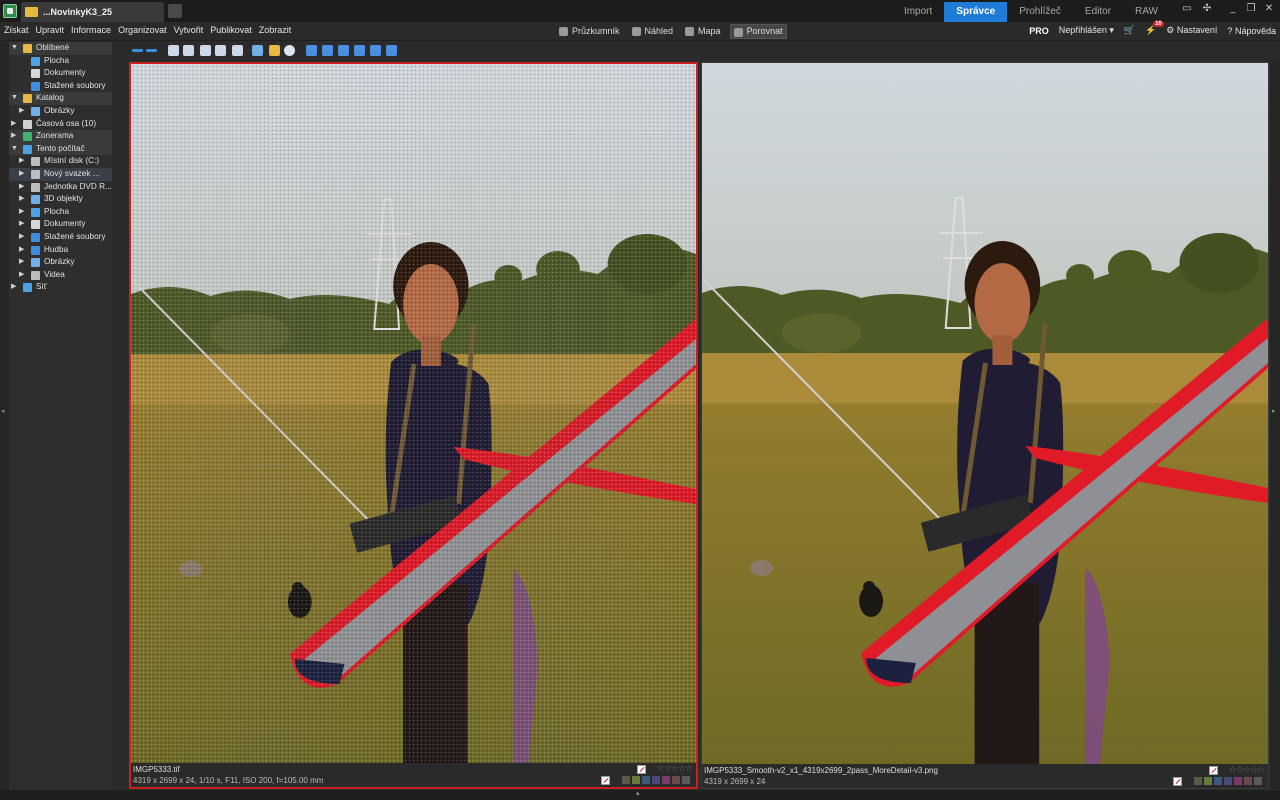  What do you see at coordinates (4, 419) in the screenshot?
I see `left-collapse-handle` at bounding box center [4, 419].